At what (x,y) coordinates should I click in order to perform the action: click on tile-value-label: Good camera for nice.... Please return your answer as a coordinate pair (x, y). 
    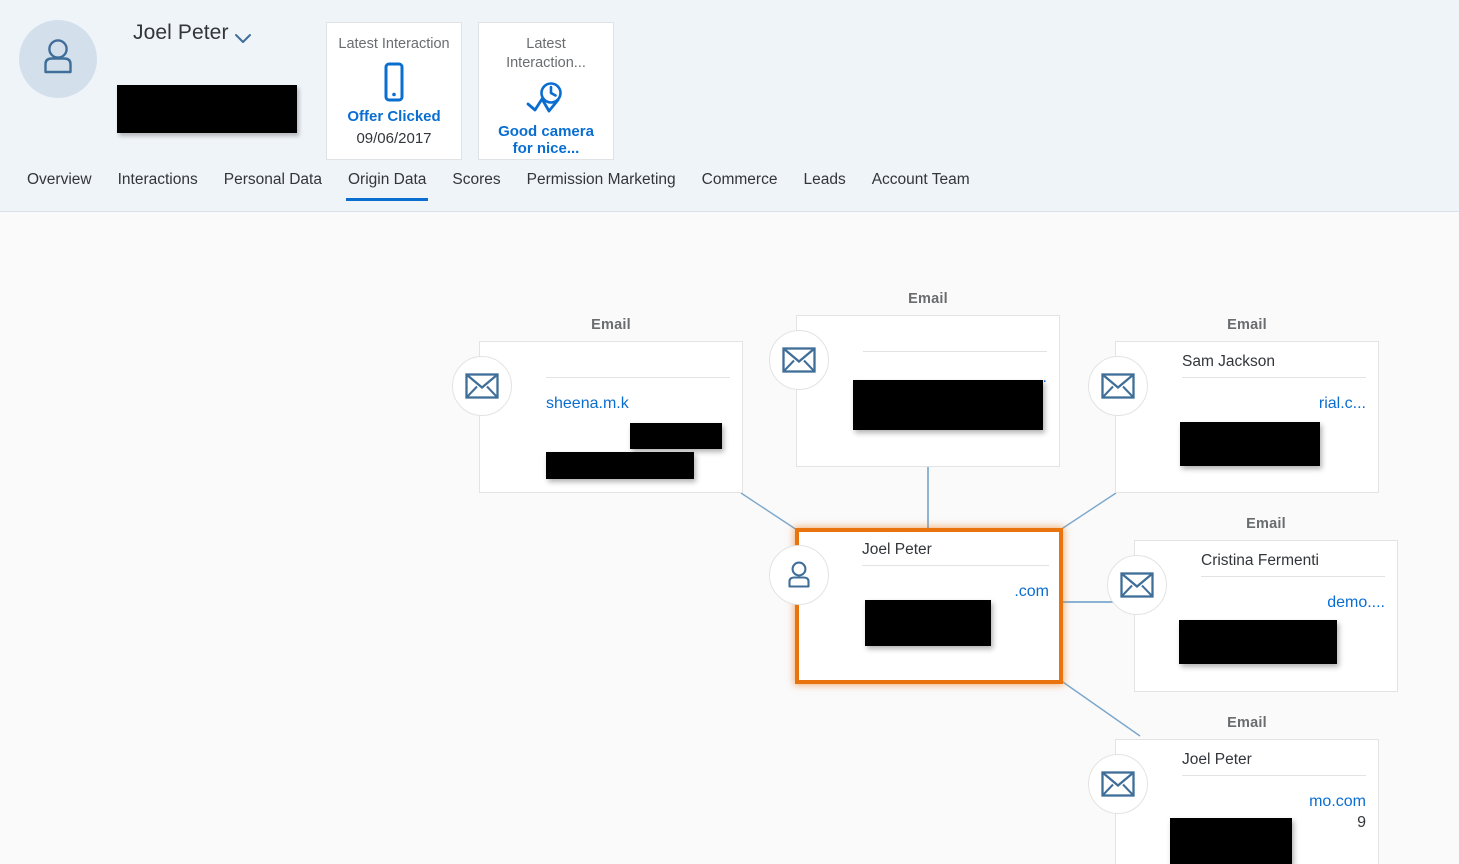
    Looking at the image, I should click on (546, 140).